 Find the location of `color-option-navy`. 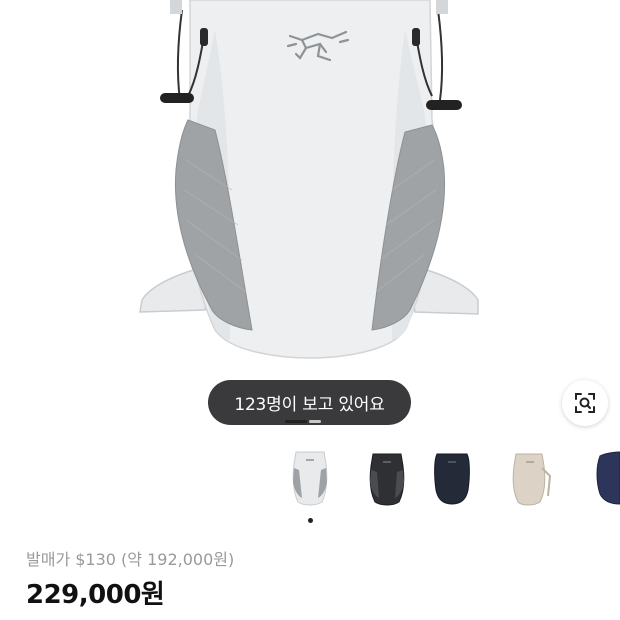

color-option-navy is located at coordinates (452, 478).